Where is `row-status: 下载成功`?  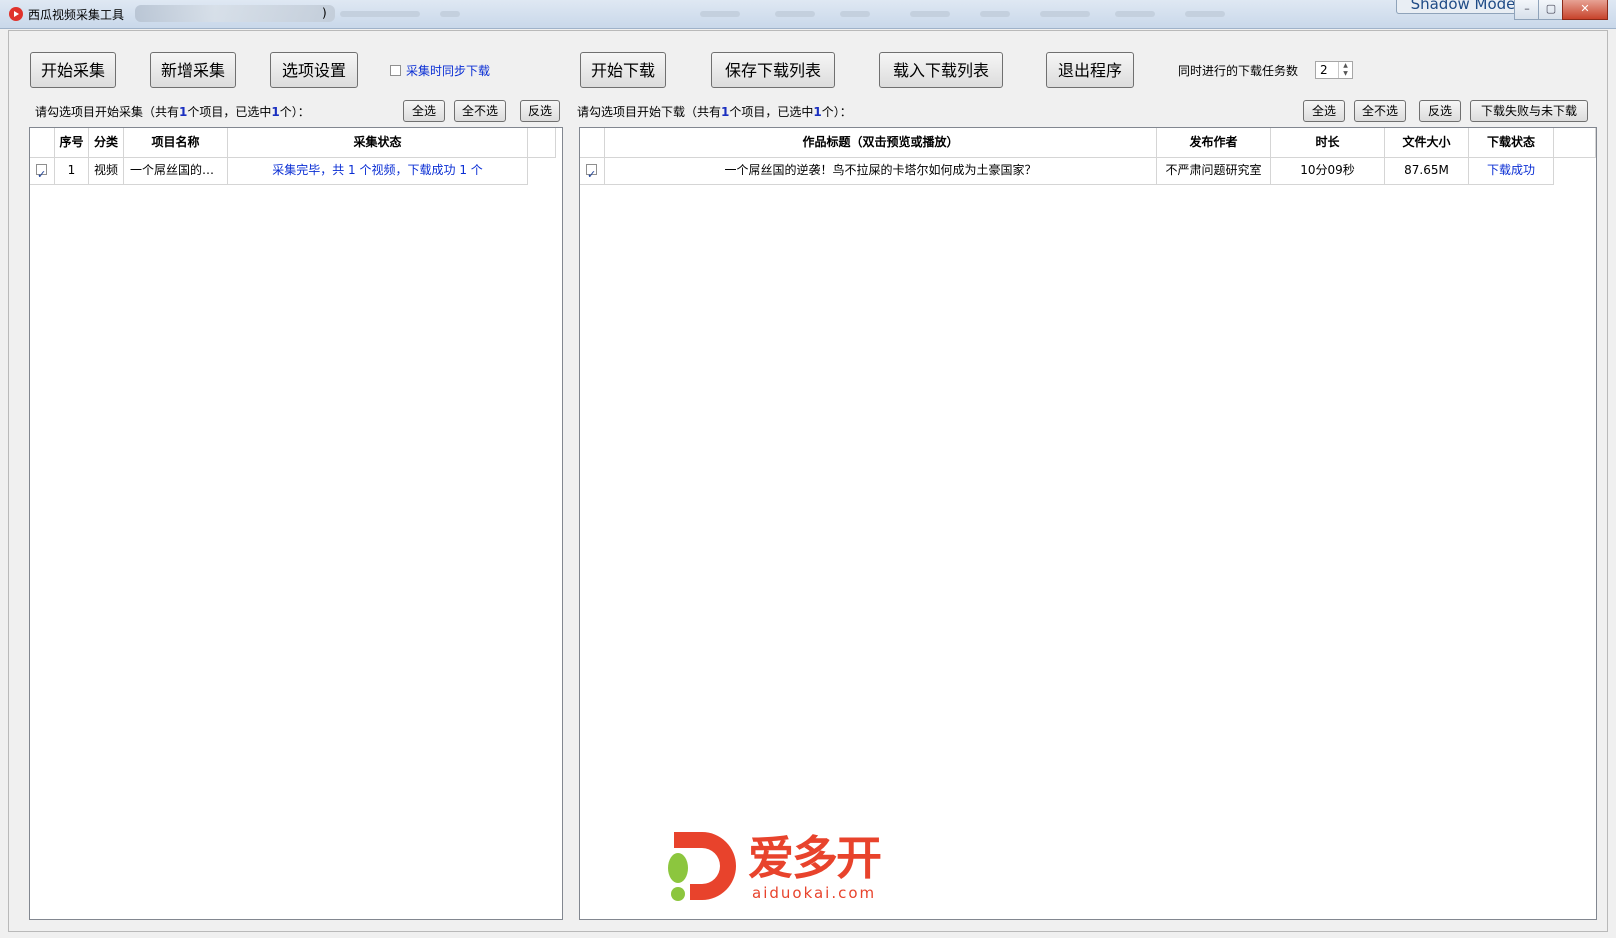
row-status: 下载成功 is located at coordinates (1511, 170).